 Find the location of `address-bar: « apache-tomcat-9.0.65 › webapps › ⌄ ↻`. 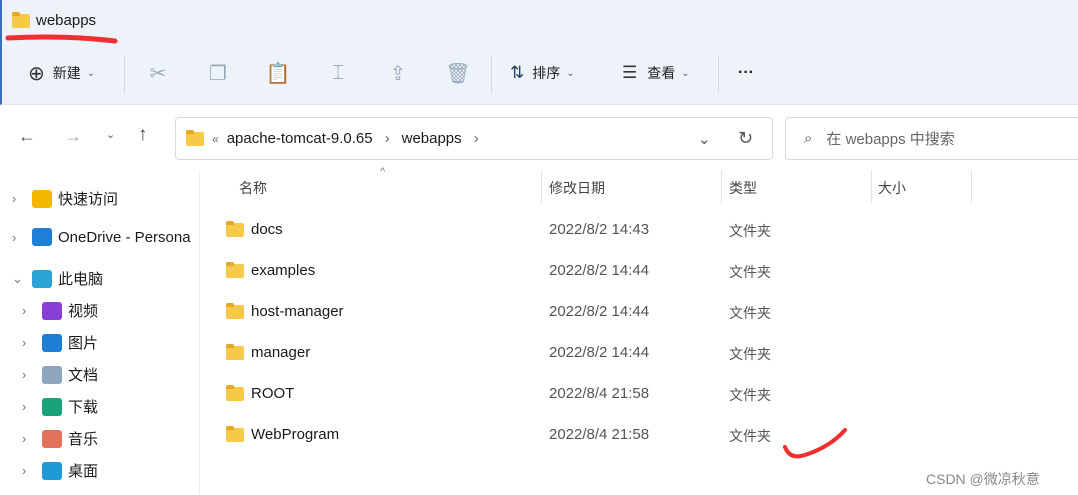

address-bar: « apache-tomcat-9.0.65 › webapps › ⌄ ↻ is located at coordinates (474, 138).